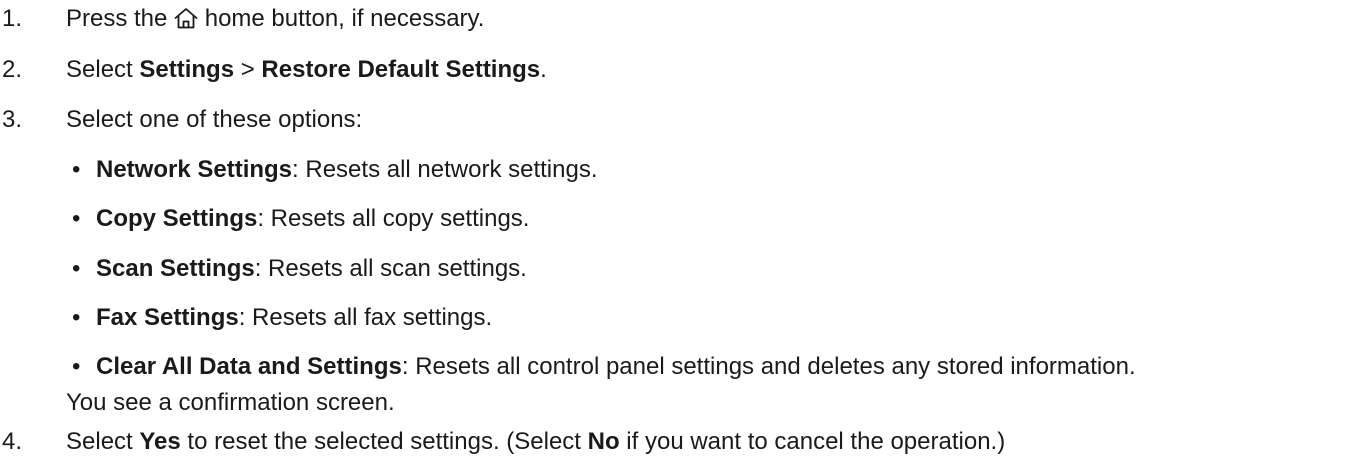  What do you see at coordinates (194, 169) in the screenshot?
I see `option-name: Network Settings` at bounding box center [194, 169].